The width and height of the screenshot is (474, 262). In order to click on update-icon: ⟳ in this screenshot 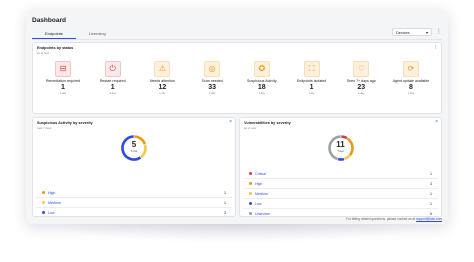, I will do `click(410, 69)`.